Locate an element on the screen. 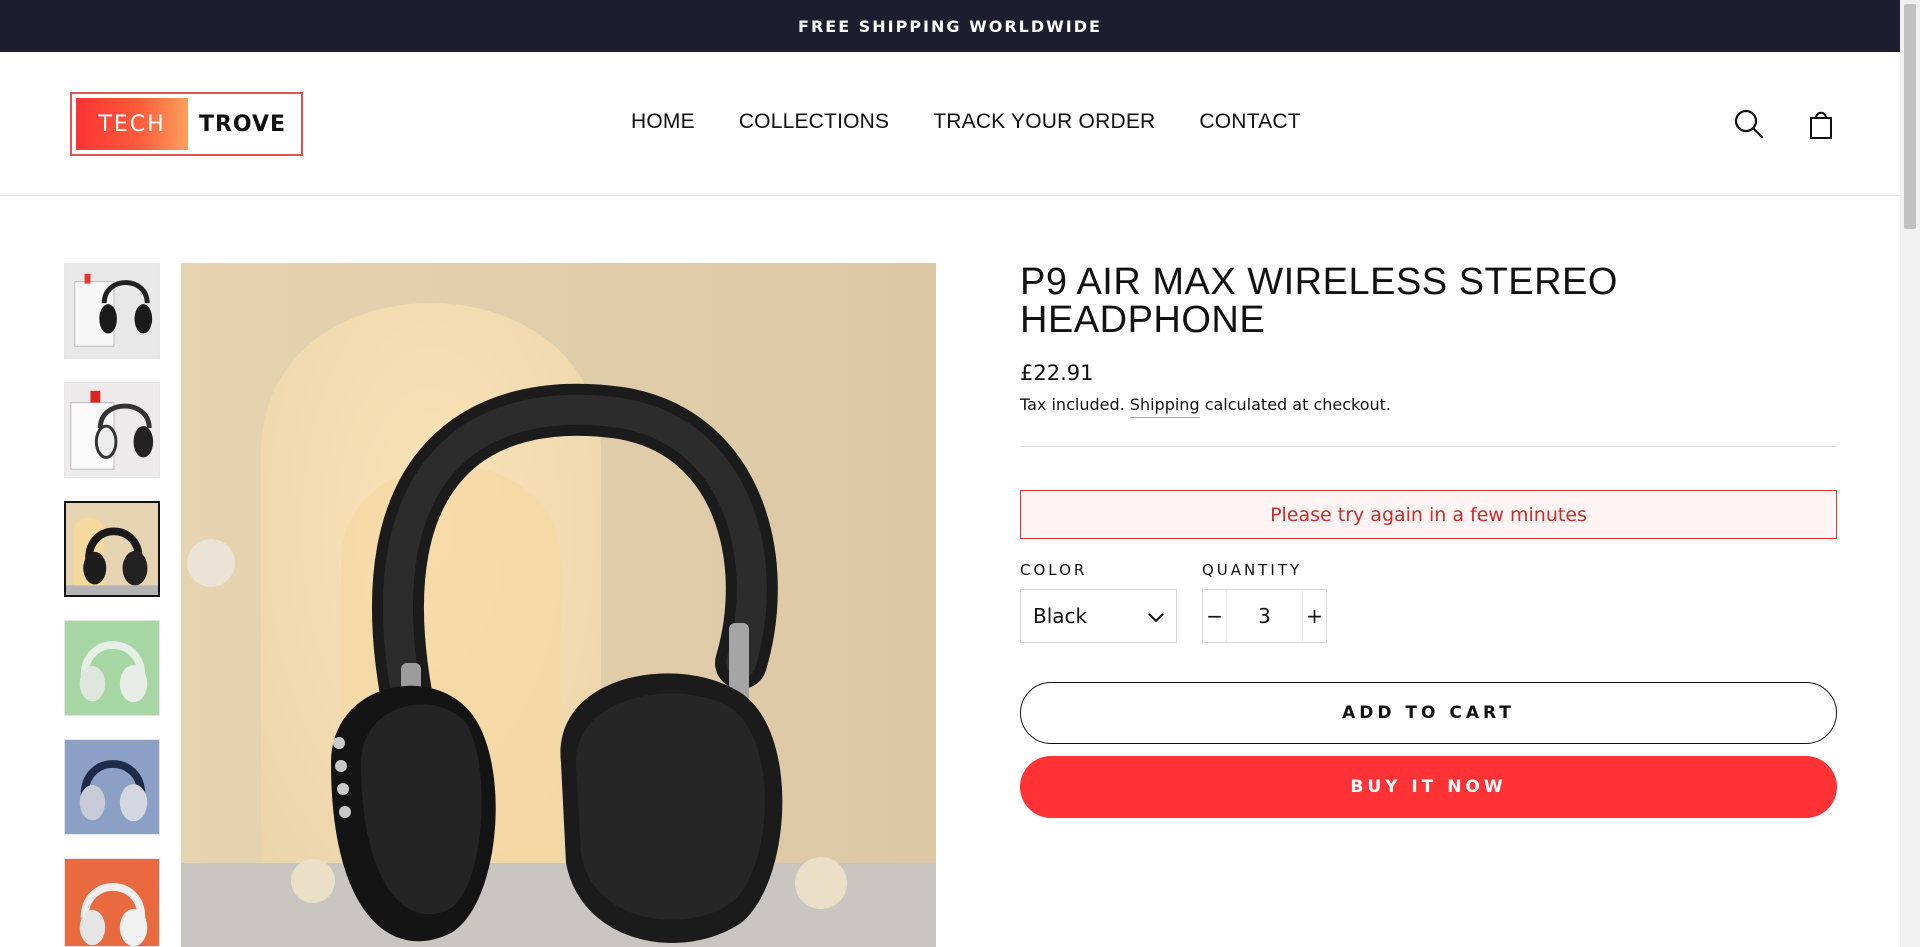 Image resolution: width=1920 pixels, height=947 pixels. shipping-link: Shipping is located at coordinates (1164, 406).